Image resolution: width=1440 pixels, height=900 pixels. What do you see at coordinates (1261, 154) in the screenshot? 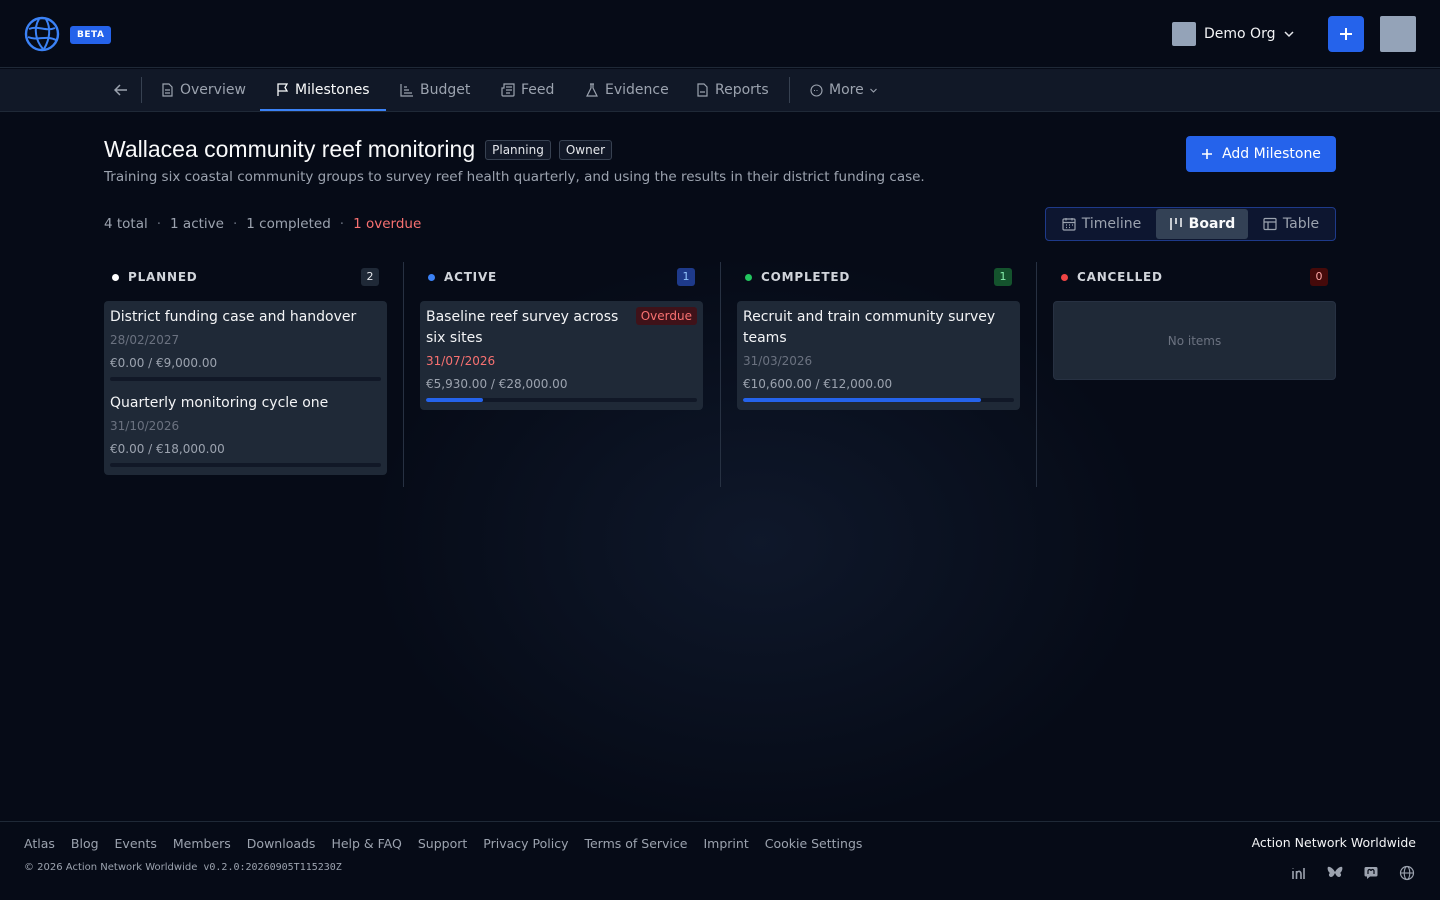
I see `add-milestone-button: Add Milestone` at bounding box center [1261, 154].